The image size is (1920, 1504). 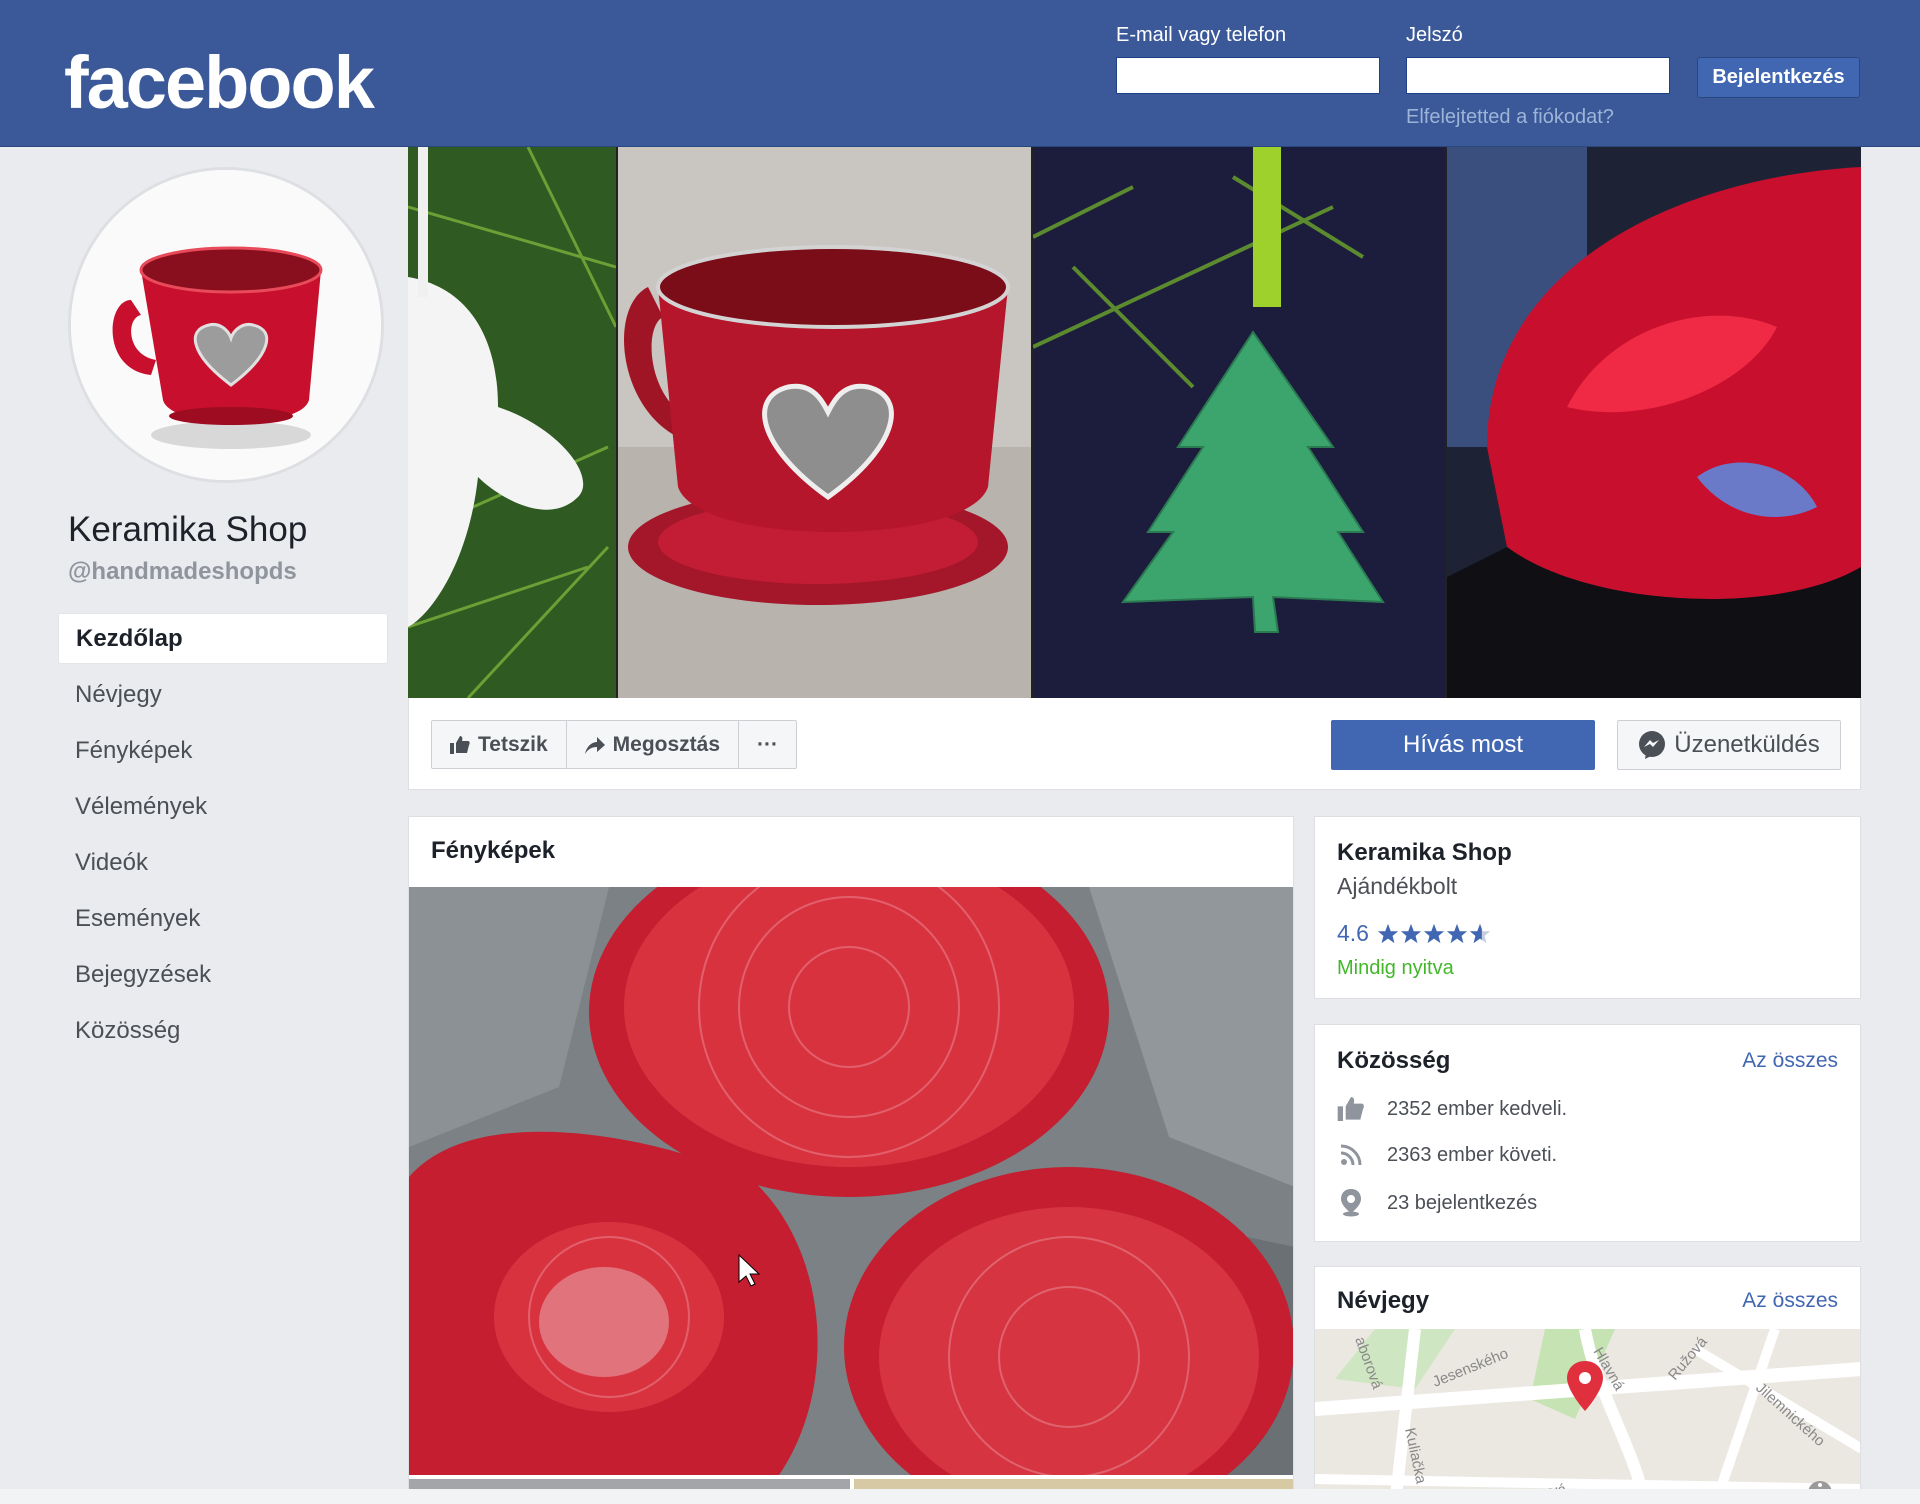 I want to click on send-message-label: Üzenetküldés, so click(x=1747, y=744).